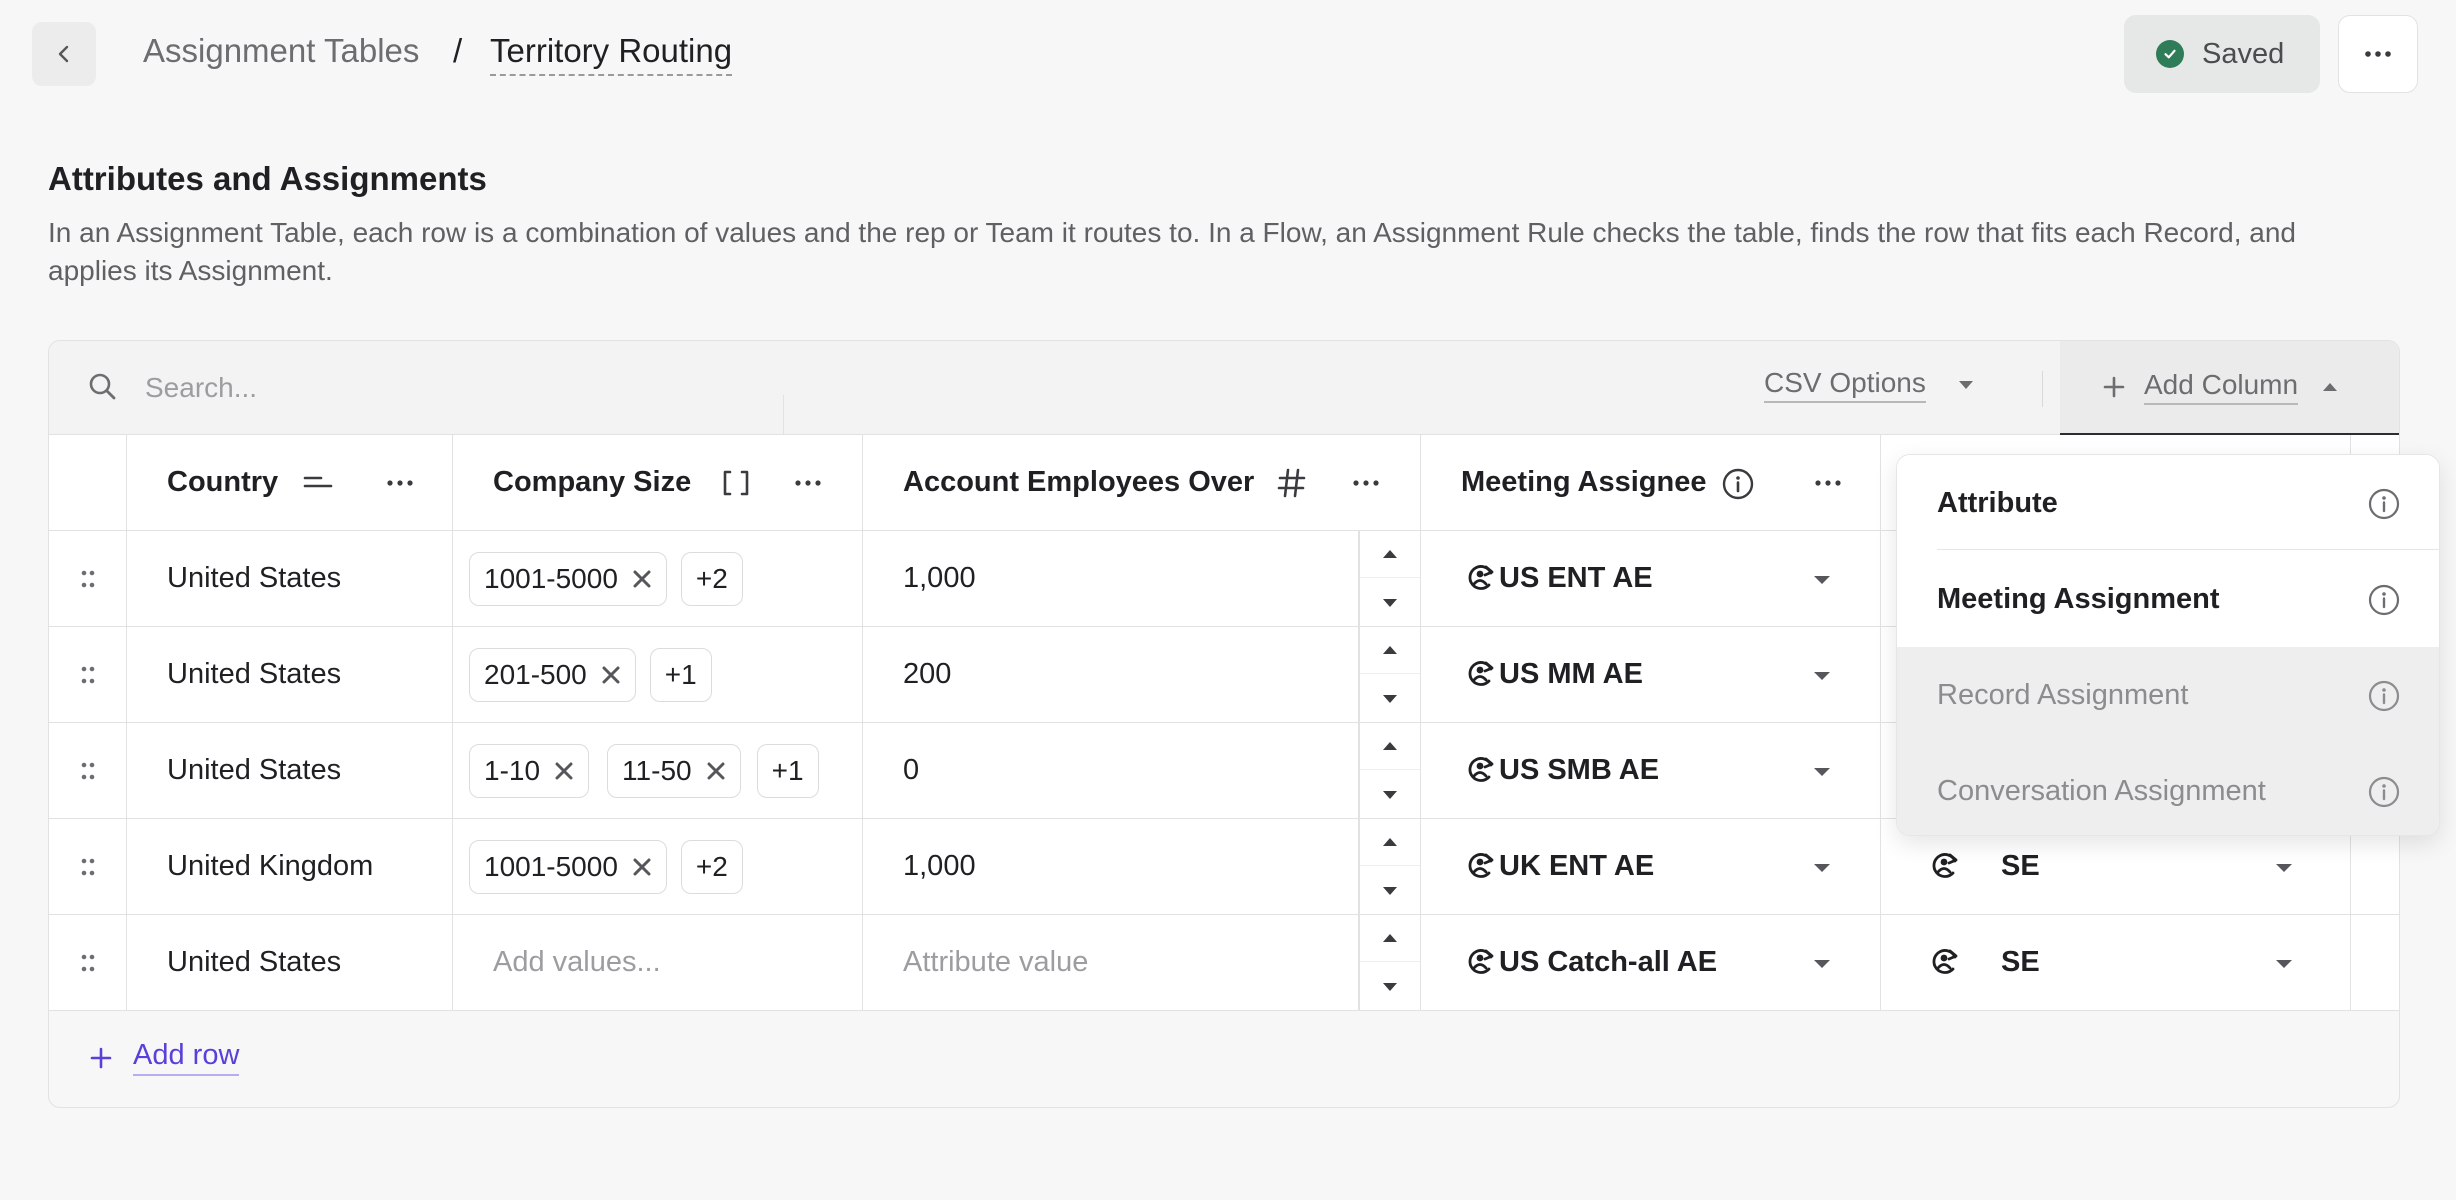 This screenshot has width=2456, height=1200. Describe the element at coordinates (164, 1057) in the screenshot. I see `add-row-button: Add row` at that location.